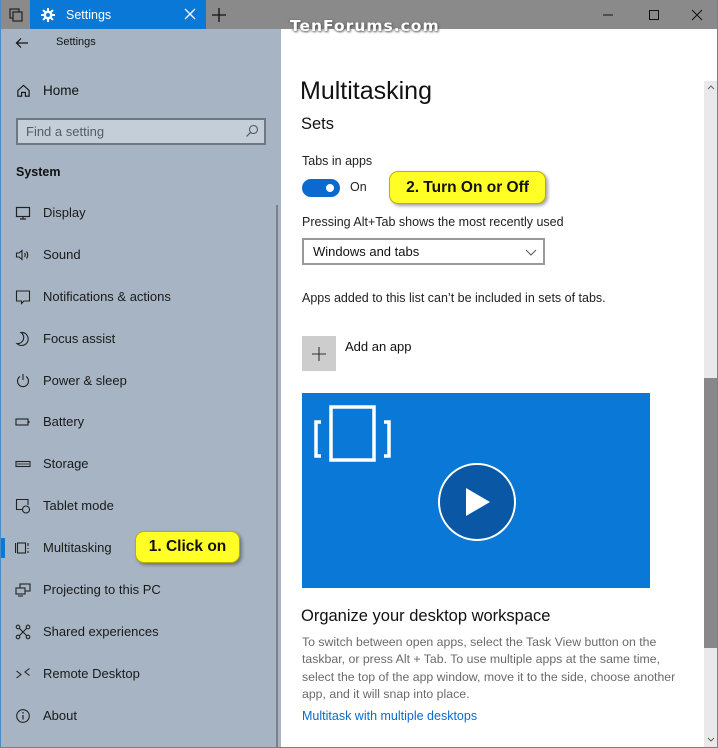 The image size is (718, 748). What do you see at coordinates (531, 252) in the screenshot?
I see `chevron-down-icon` at bounding box center [531, 252].